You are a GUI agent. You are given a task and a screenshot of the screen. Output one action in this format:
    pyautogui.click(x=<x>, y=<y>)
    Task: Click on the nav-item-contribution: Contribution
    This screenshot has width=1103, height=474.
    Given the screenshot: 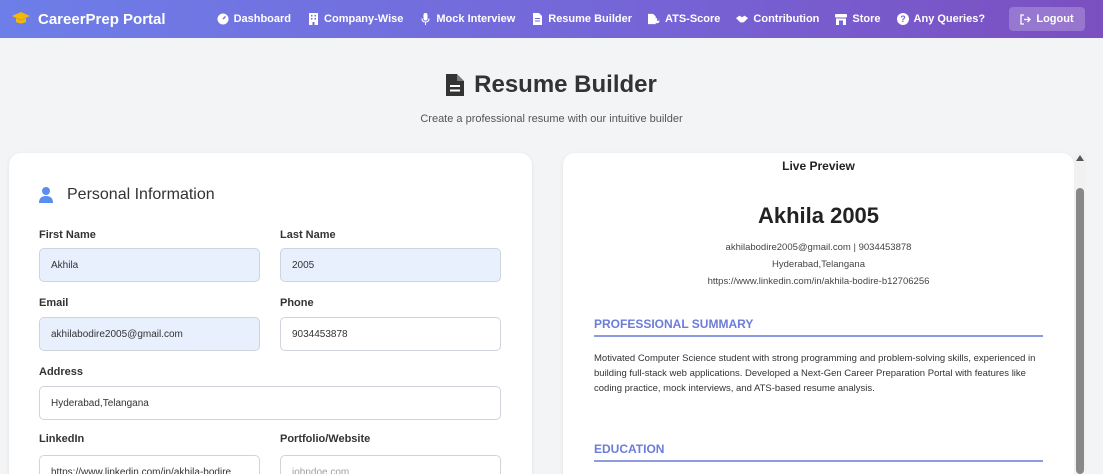 What is the action you would take?
    pyautogui.click(x=777, y=19)
    